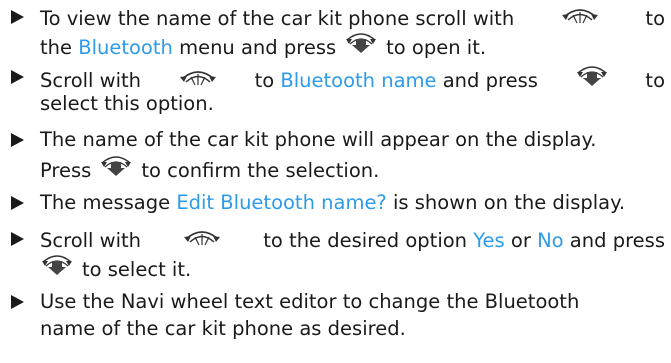  Describe the element at coordinates (436, 47) in the screenshot. I see `step-text: to open it.` at that location.